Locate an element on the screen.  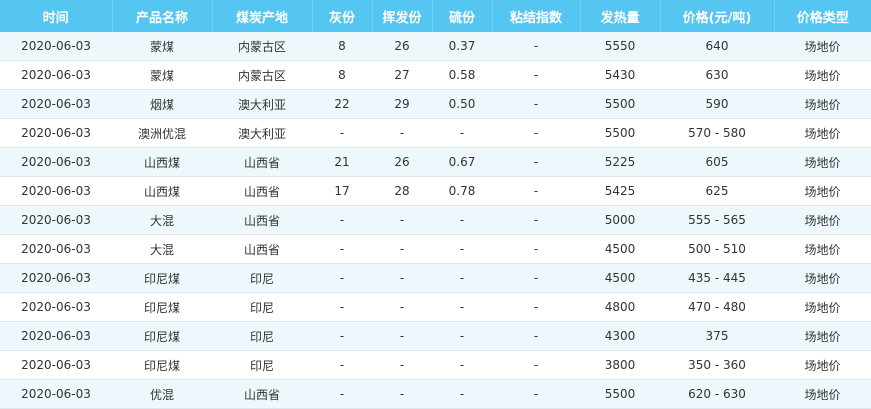
price-cell: 640 is located at coordinates (717, 46).